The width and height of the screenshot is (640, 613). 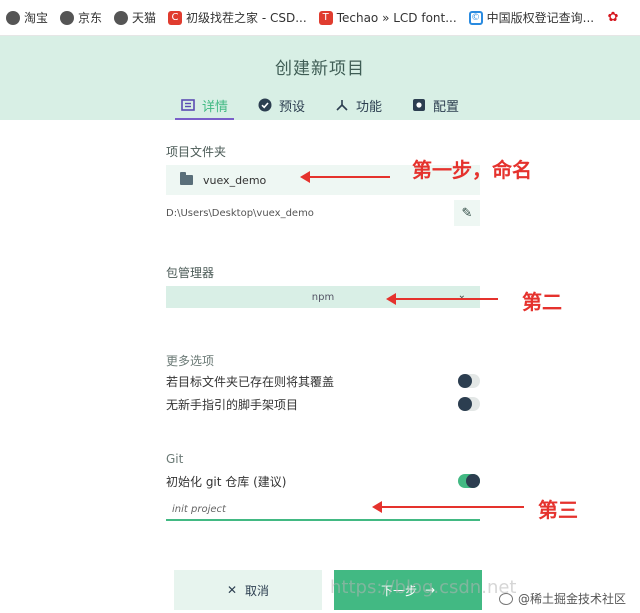 What do you see at coordinates (232, 590) in the screenshot?
I see `close-icon: ✕` at bounding box center [232, 590].